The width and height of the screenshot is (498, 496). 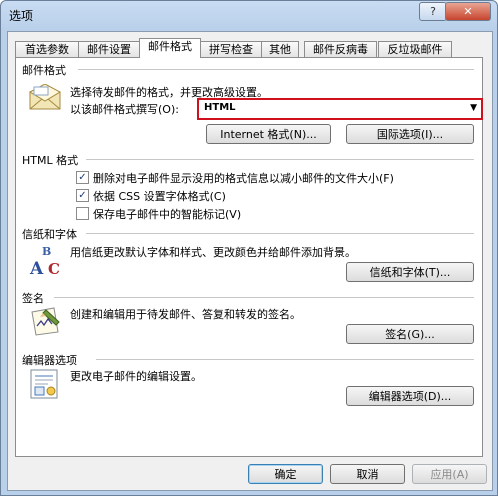 What do you see at coordinates (473, 108) in the screenshot?
I see `dropdown-arrow-icon: ▼` at bounding box center [473, 108].